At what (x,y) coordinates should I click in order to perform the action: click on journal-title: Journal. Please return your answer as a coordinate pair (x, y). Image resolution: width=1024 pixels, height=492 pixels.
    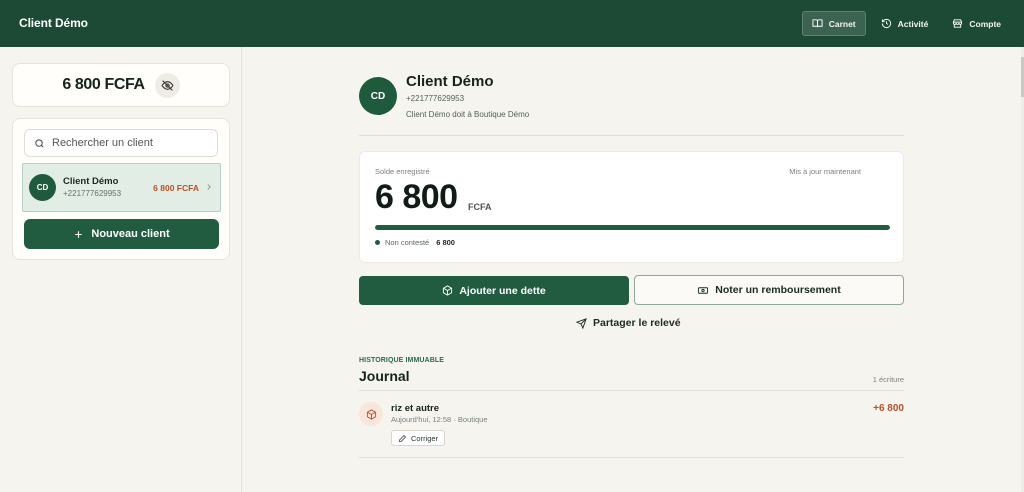
    Looking at the image, I should click on (384, 376).